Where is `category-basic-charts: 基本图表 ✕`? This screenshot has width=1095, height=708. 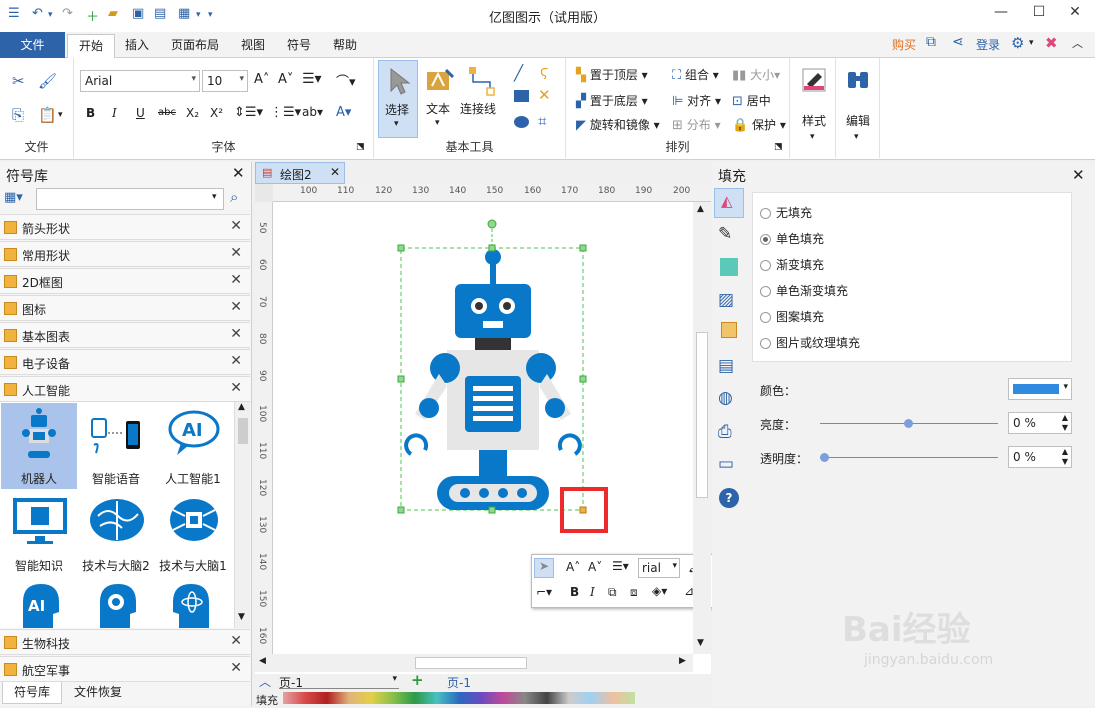 category-basic-charts: 基本图表 ✕ is located at coordinates (125, 335).